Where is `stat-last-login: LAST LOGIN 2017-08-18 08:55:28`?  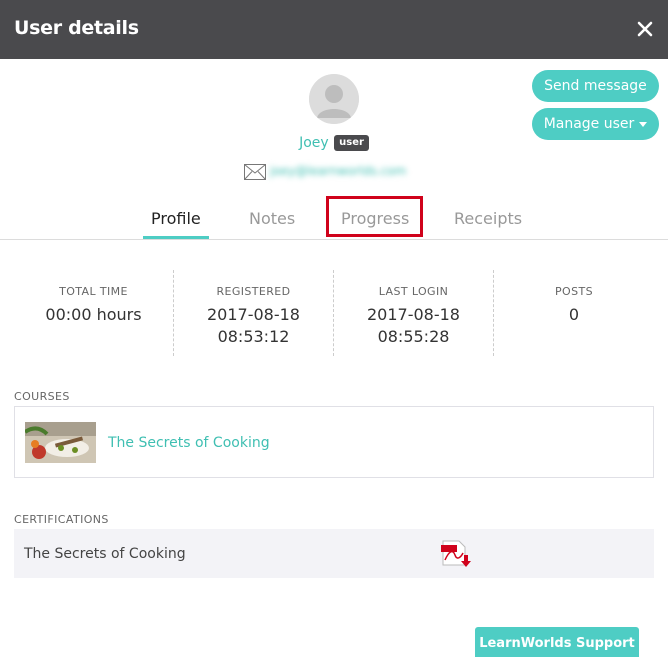
stat-last-login: LAST LOGIN 2017-08-18 08:55:28 is located at coordinates (414, 313).